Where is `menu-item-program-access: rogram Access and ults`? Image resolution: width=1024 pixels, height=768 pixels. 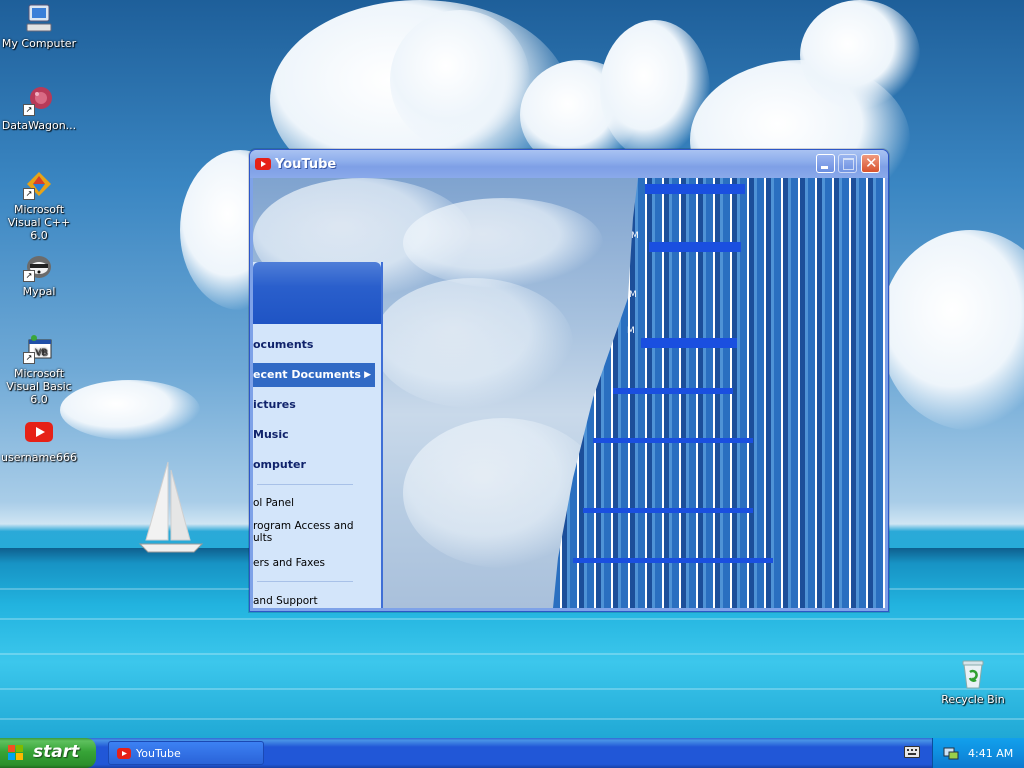 menu-item-program-access: rogram Access and ults is located at coordinates (314, 533).